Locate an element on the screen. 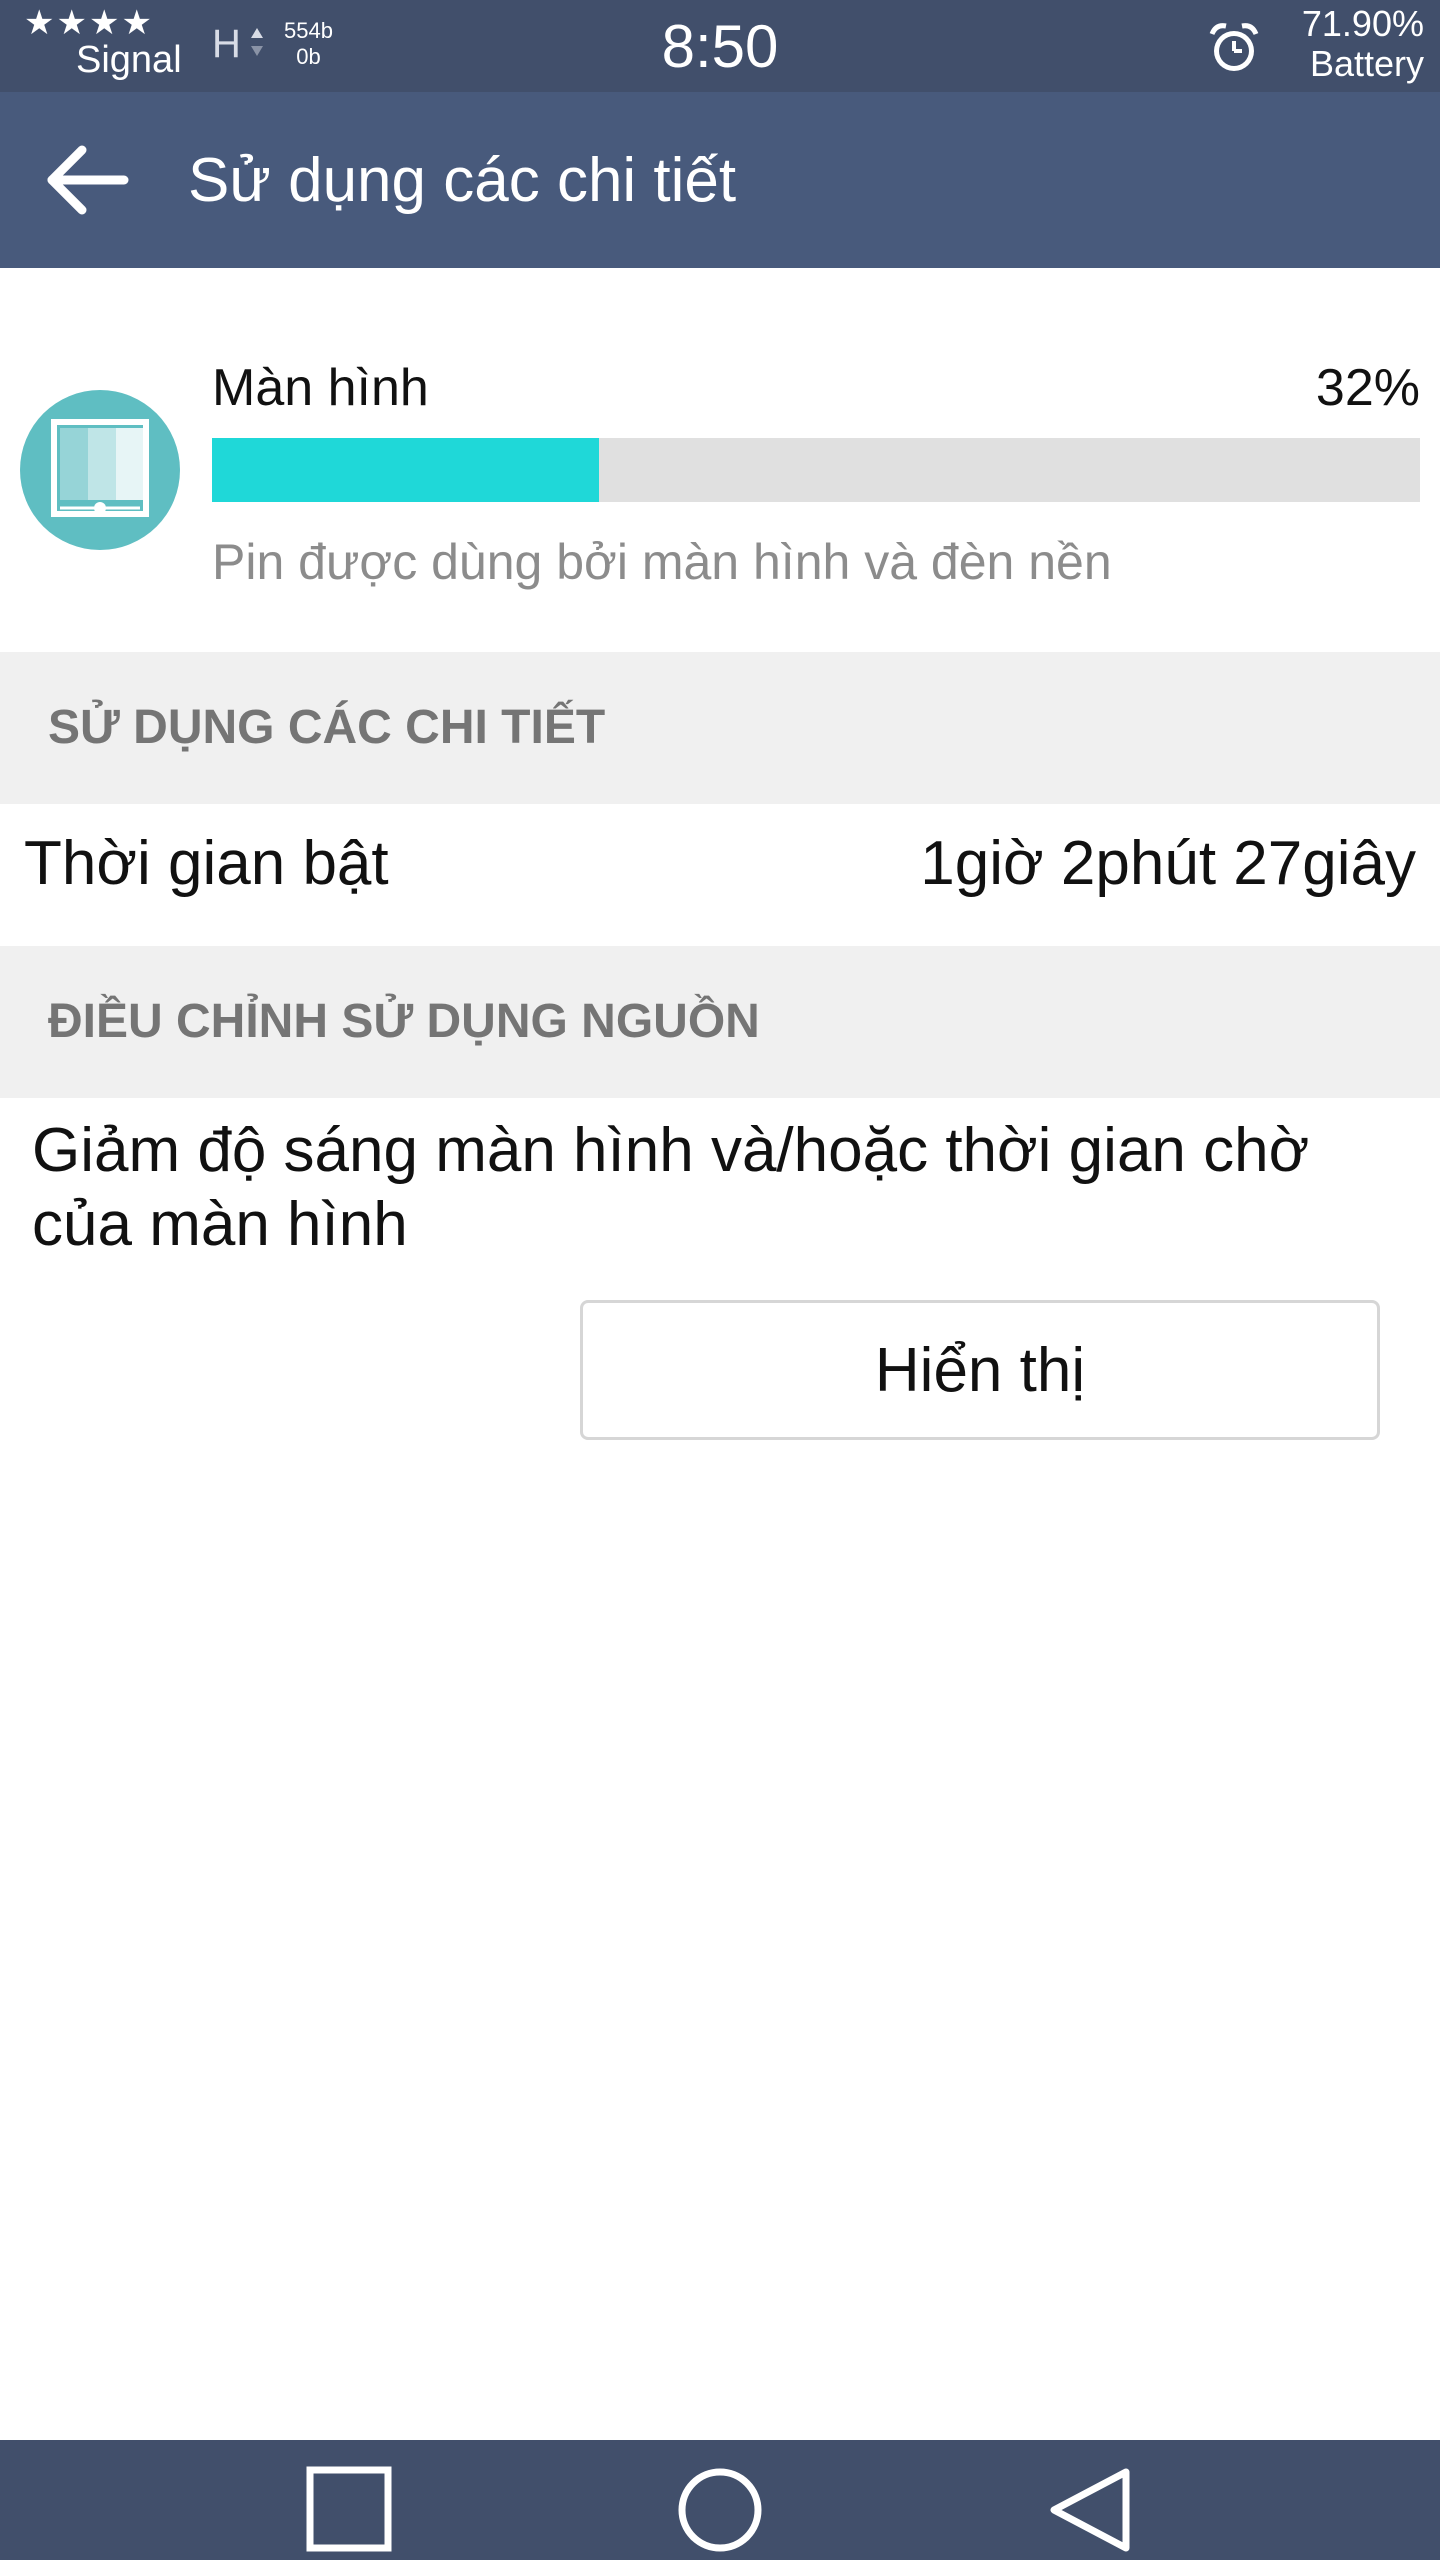 The image size is (1440, 2560). display-settings-button: Hiển thị is located at coordinates (980, 1370).